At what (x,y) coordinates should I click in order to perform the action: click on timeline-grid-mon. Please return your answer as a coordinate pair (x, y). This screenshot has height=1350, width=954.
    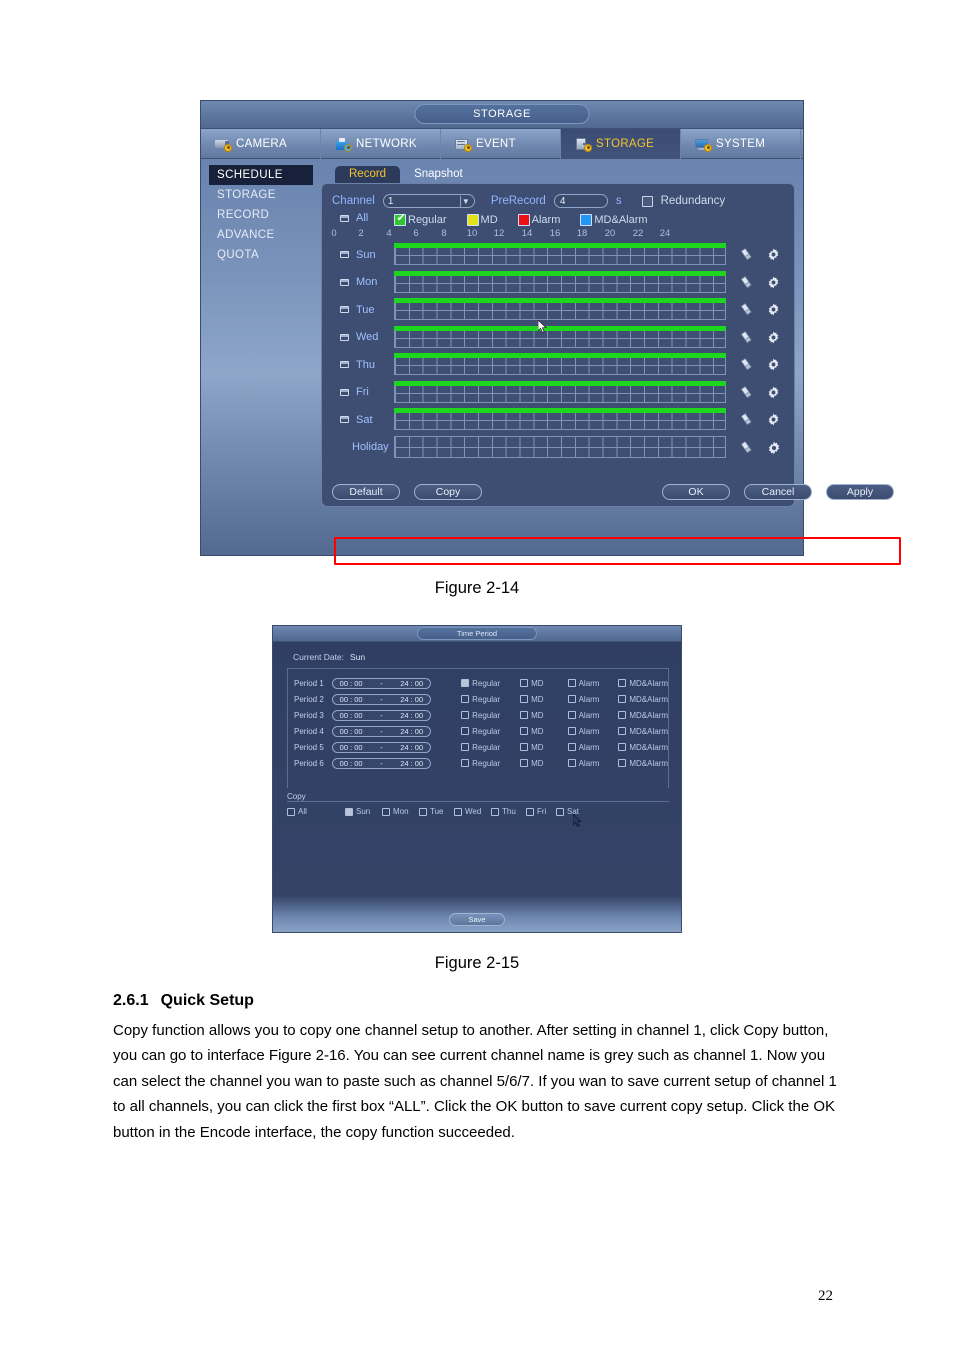
    Looking at the image, I should click on (560, 284).